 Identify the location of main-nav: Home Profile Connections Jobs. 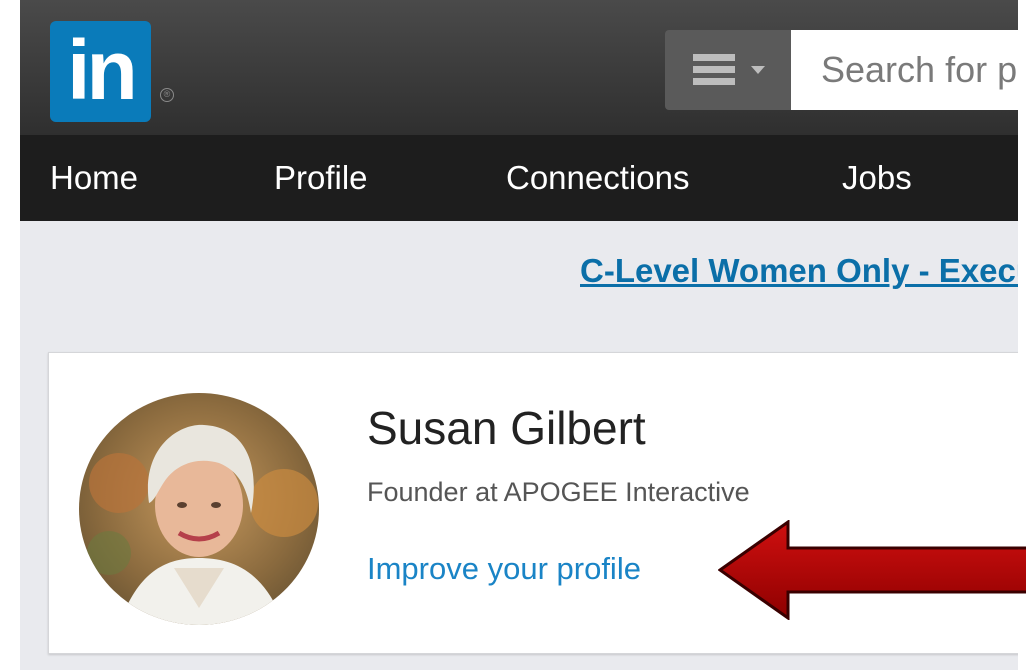
(519, 178).